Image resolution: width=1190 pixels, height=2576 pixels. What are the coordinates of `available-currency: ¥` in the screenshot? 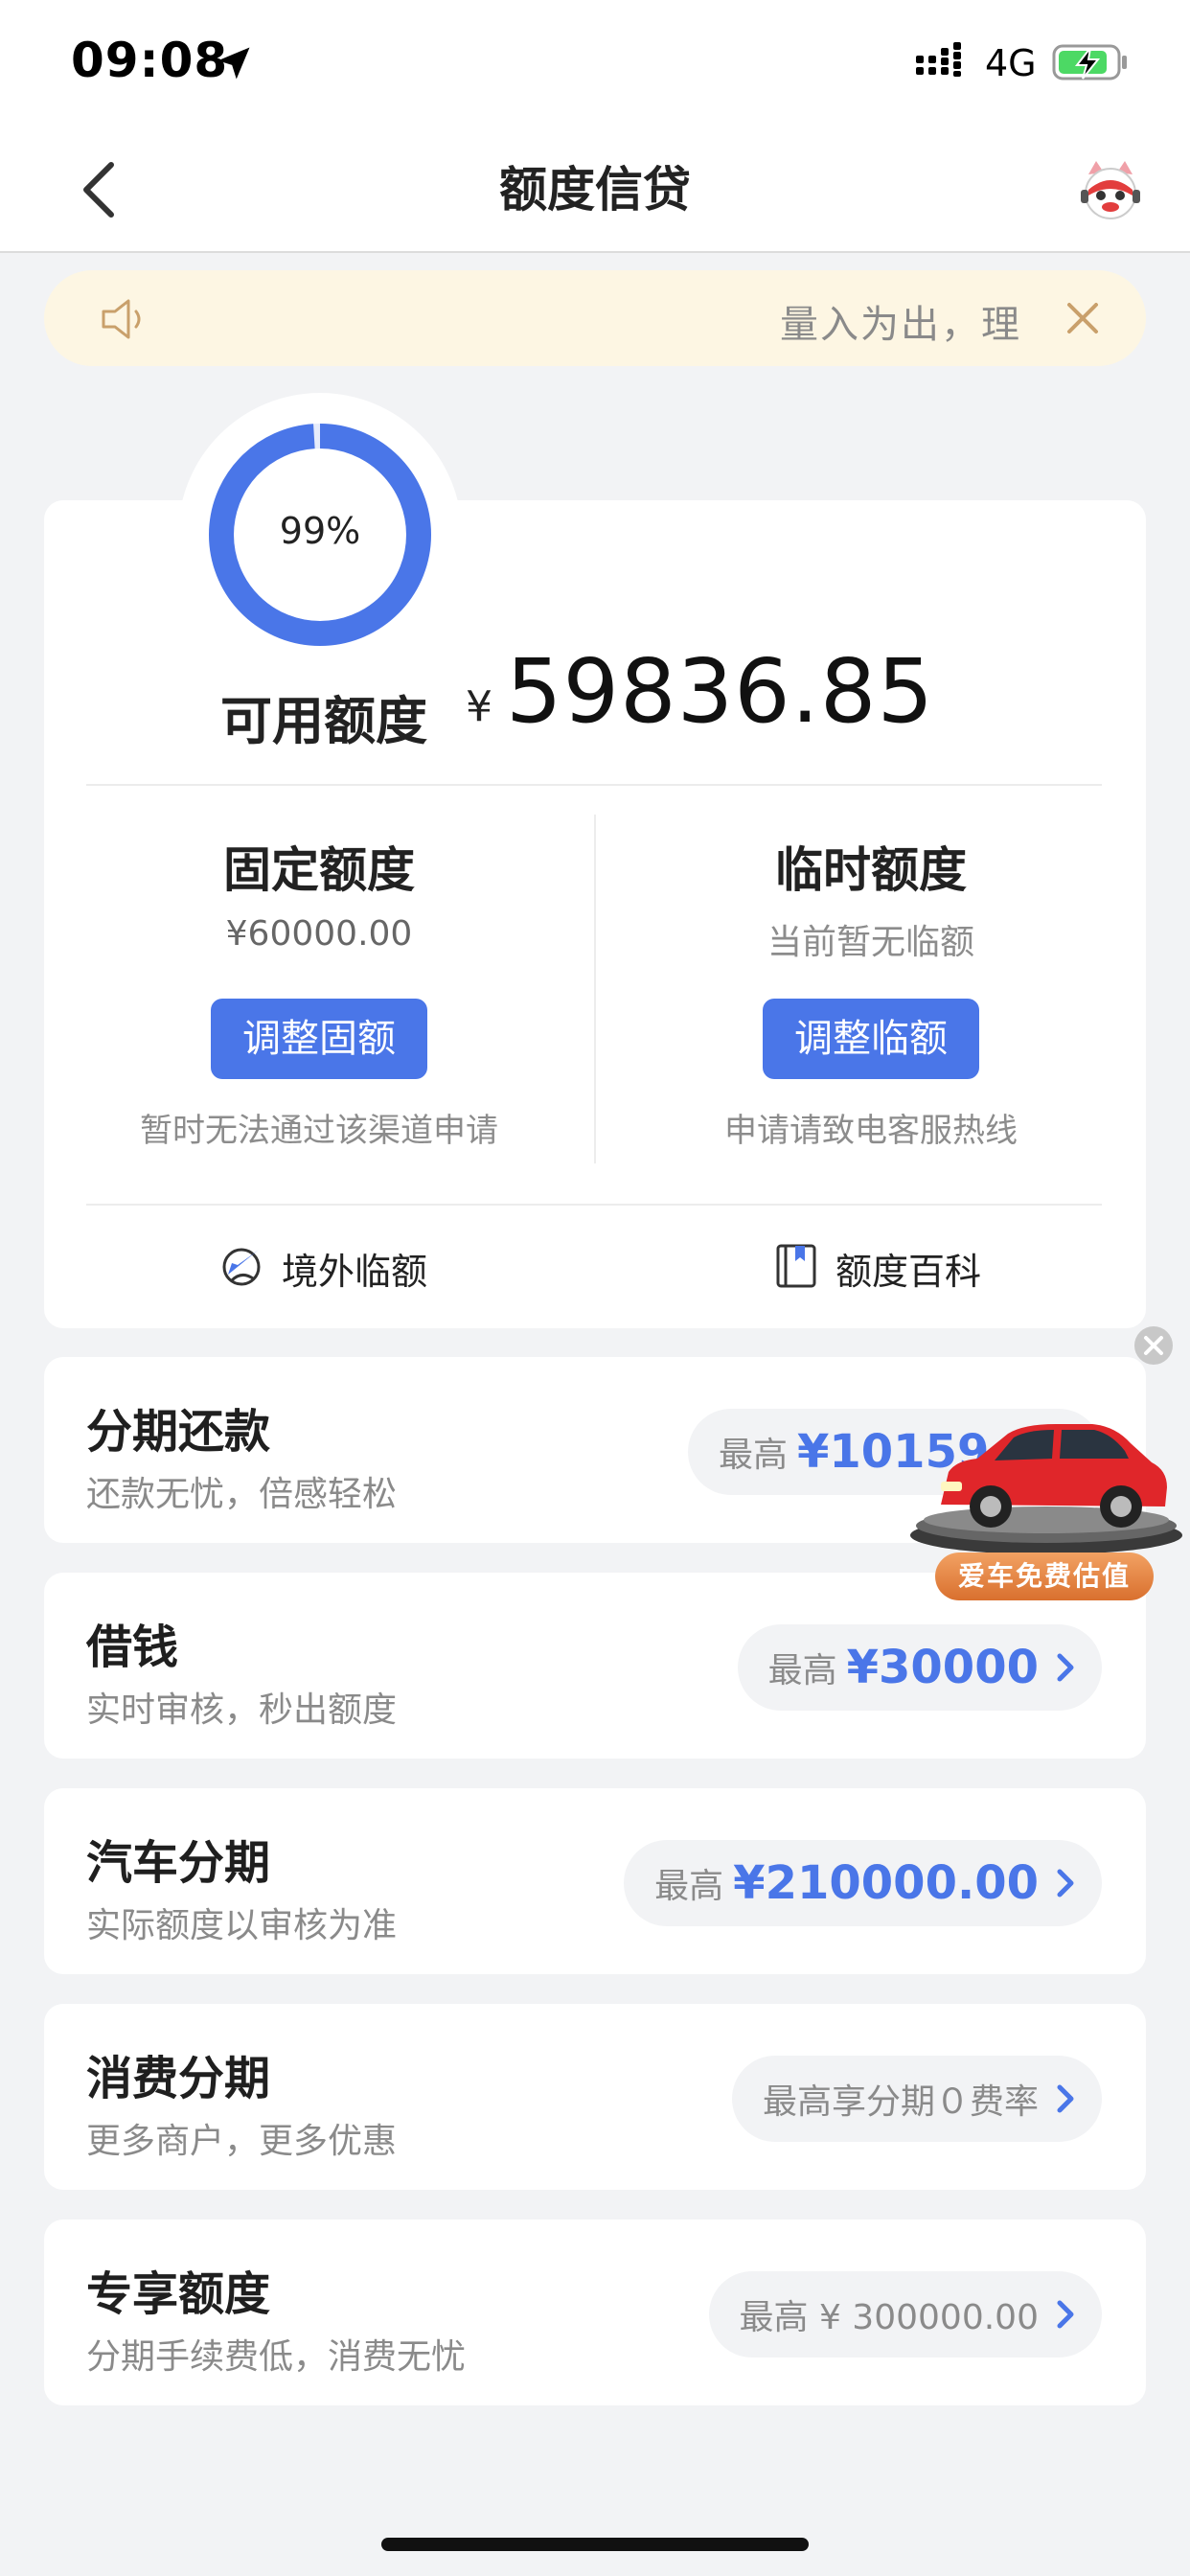 It's located at (479, 706).